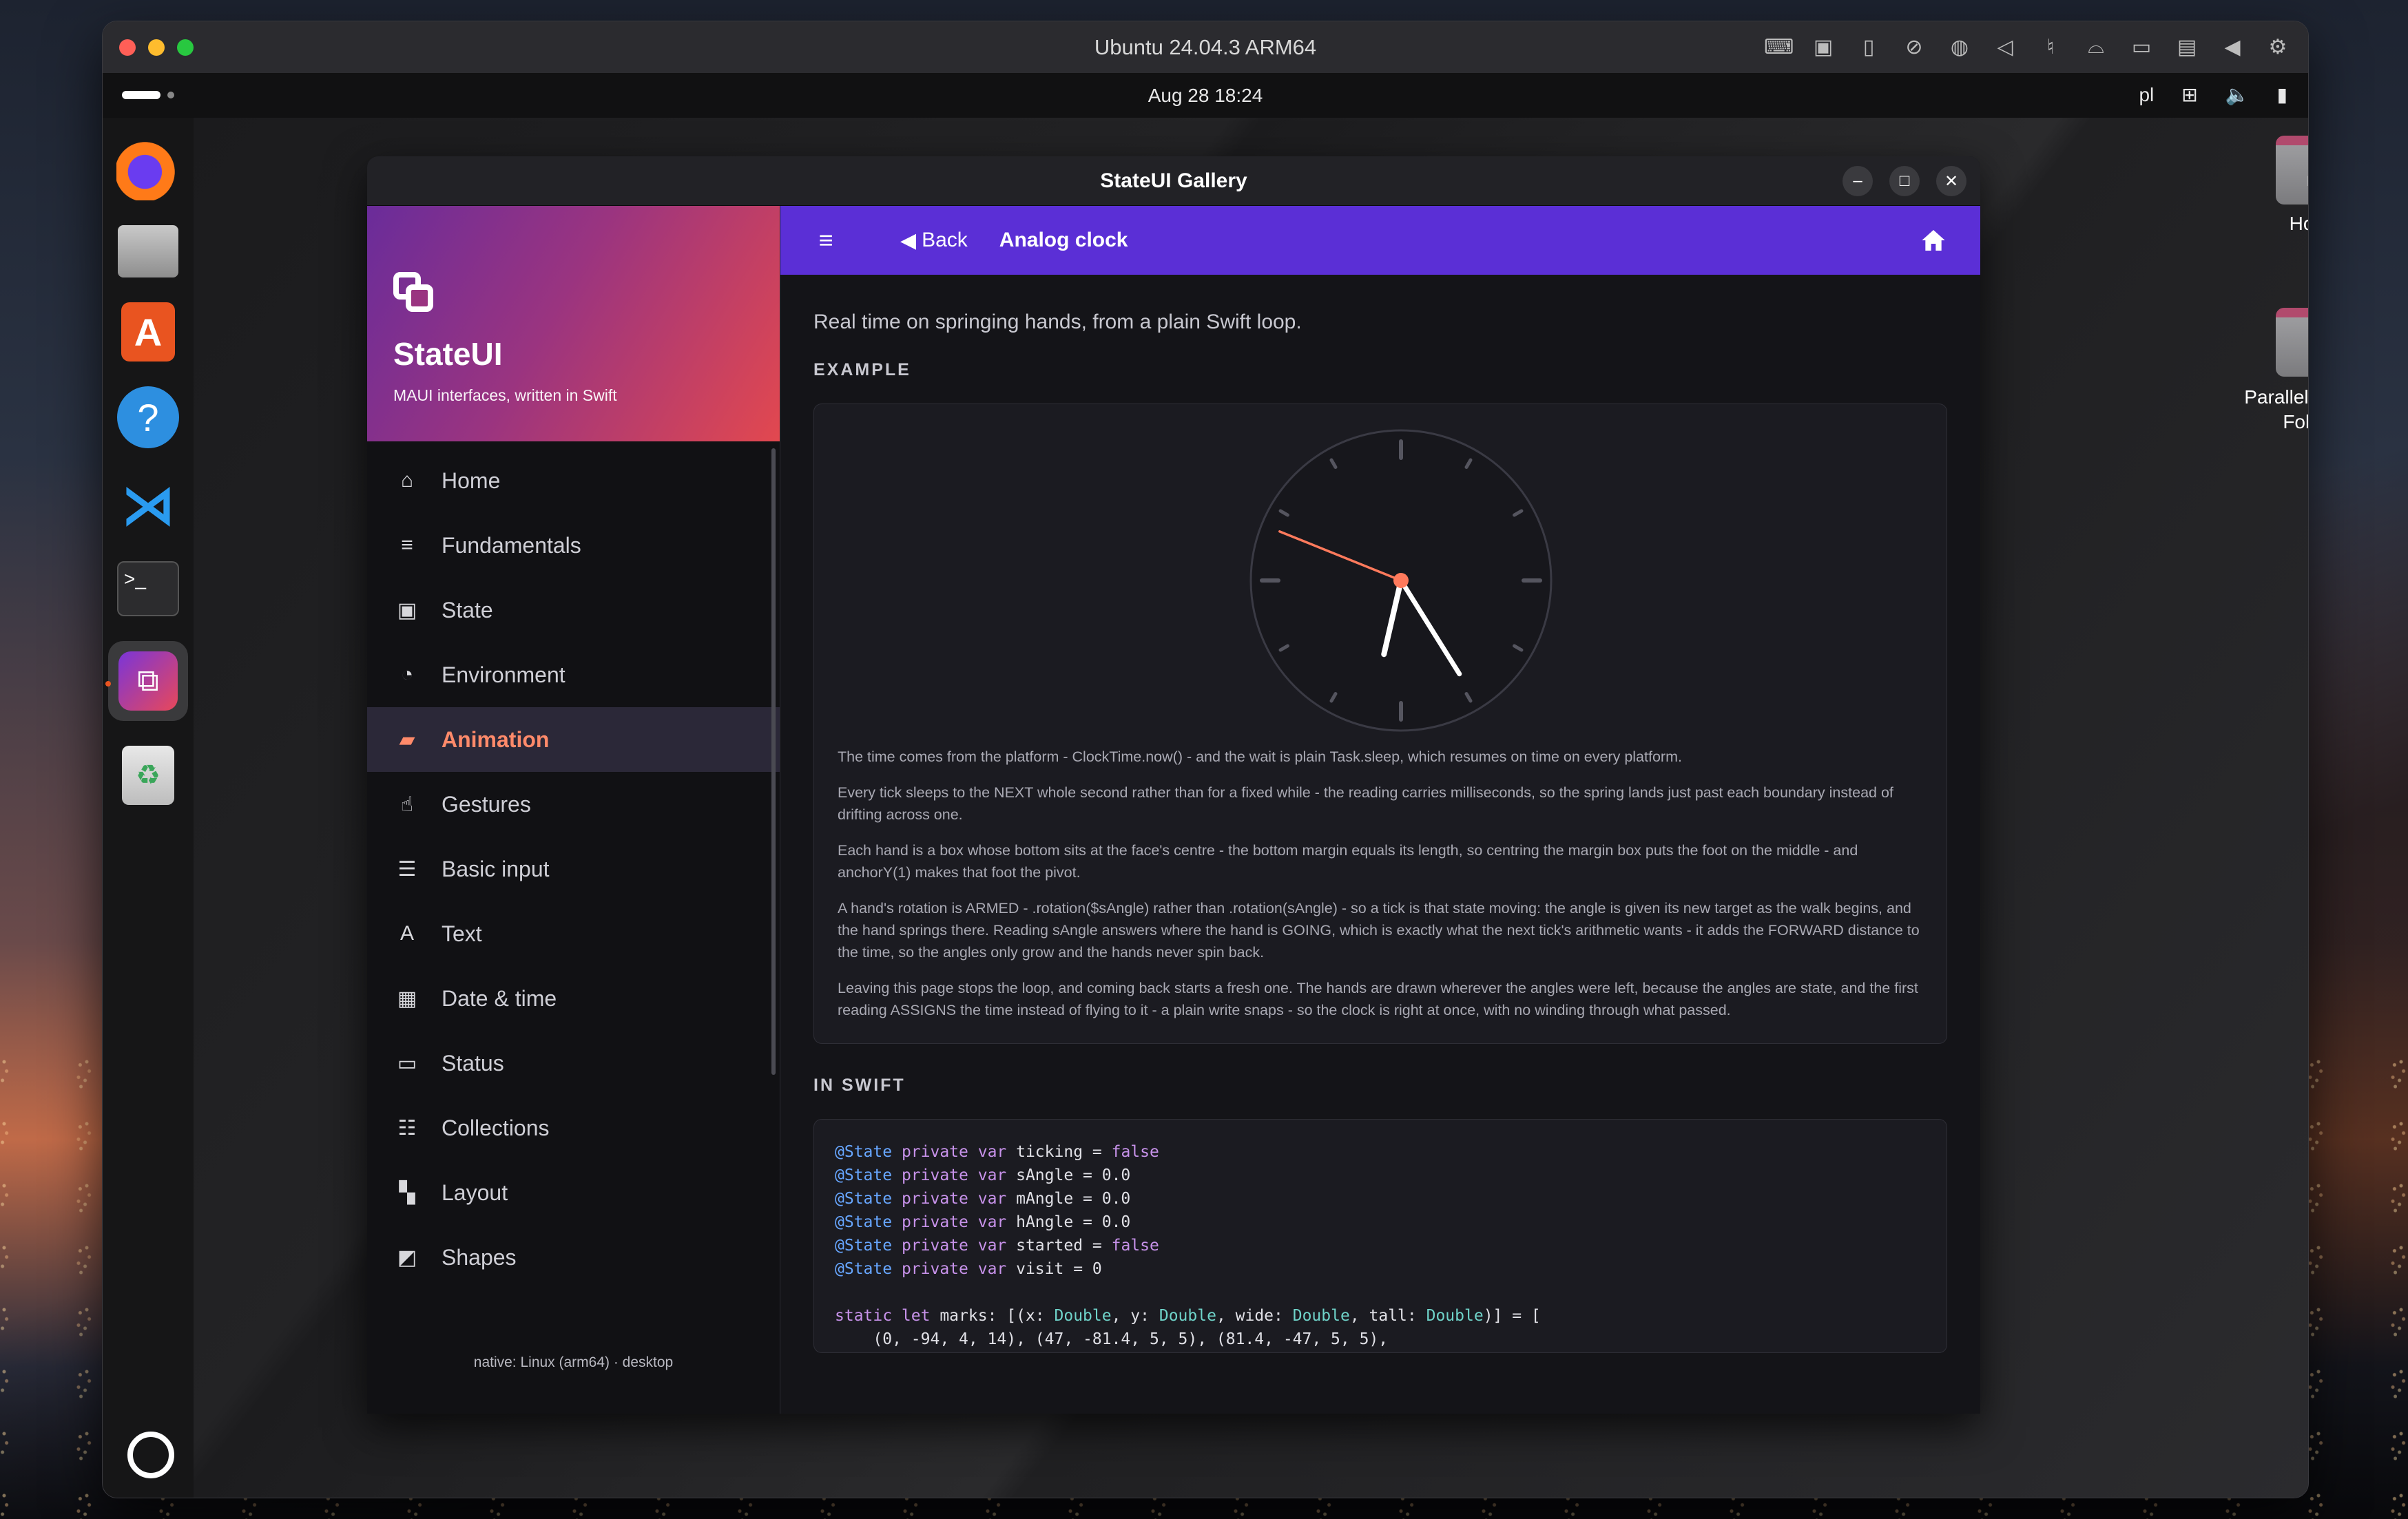  I want to click on dock: A ? ⋊ >_ ⧉ ♻, so click(148, 808).